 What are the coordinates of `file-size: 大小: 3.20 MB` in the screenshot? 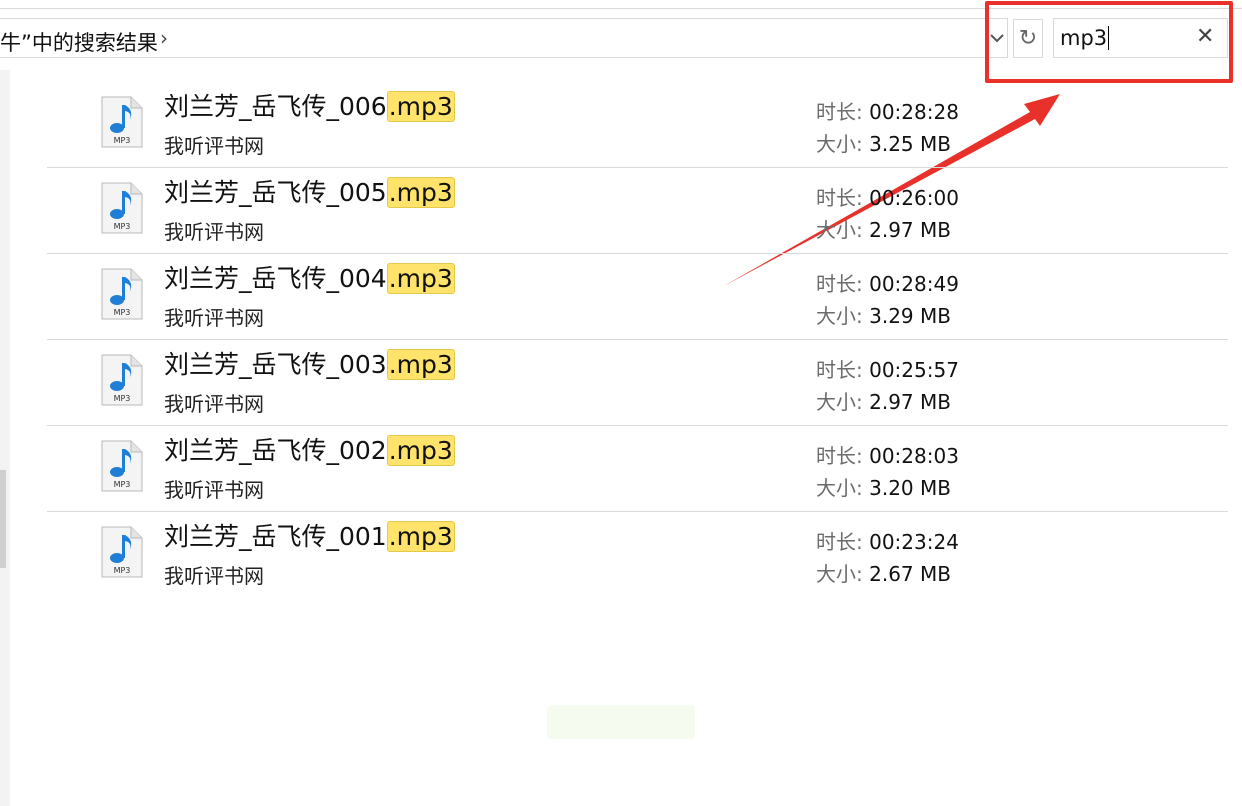 It's located at (883, 486).